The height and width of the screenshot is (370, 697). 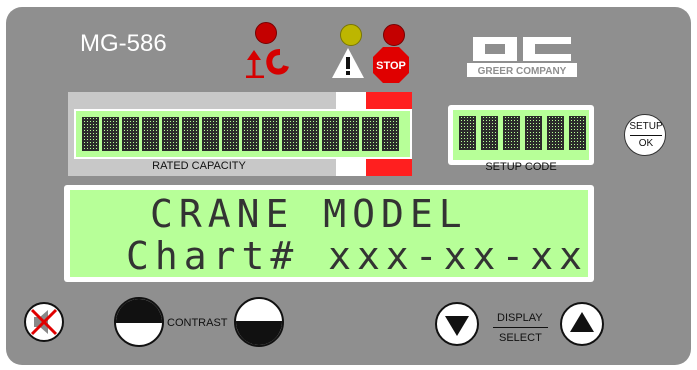 What do you see at coordinates (521, 167) in the screenshot?
I see `setup-code-label: SETUP CODE` at bounding box center [521, 167].